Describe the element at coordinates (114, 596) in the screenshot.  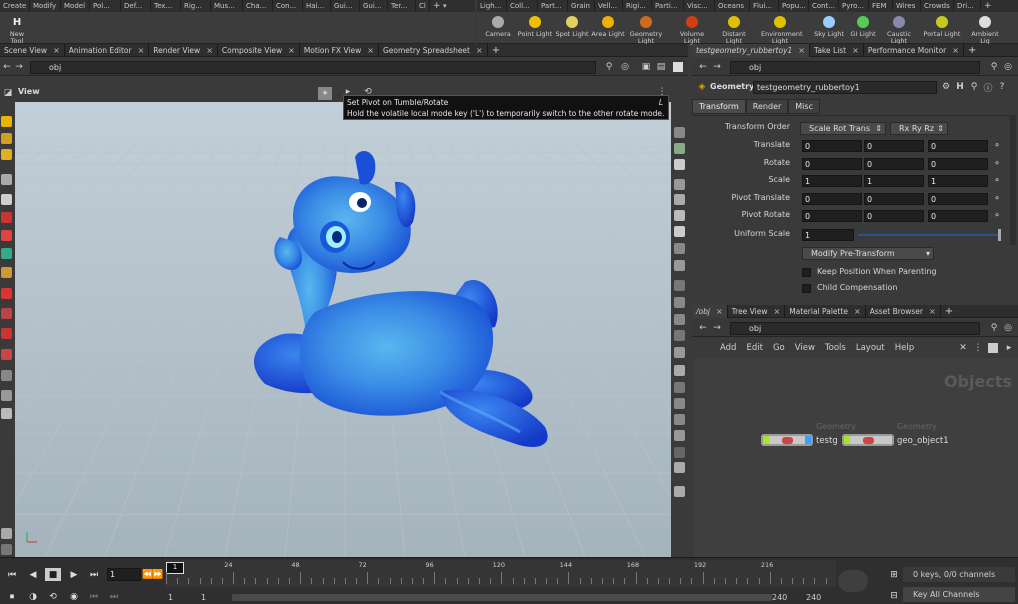
I see `range-end-icon: ⏭` at that location.